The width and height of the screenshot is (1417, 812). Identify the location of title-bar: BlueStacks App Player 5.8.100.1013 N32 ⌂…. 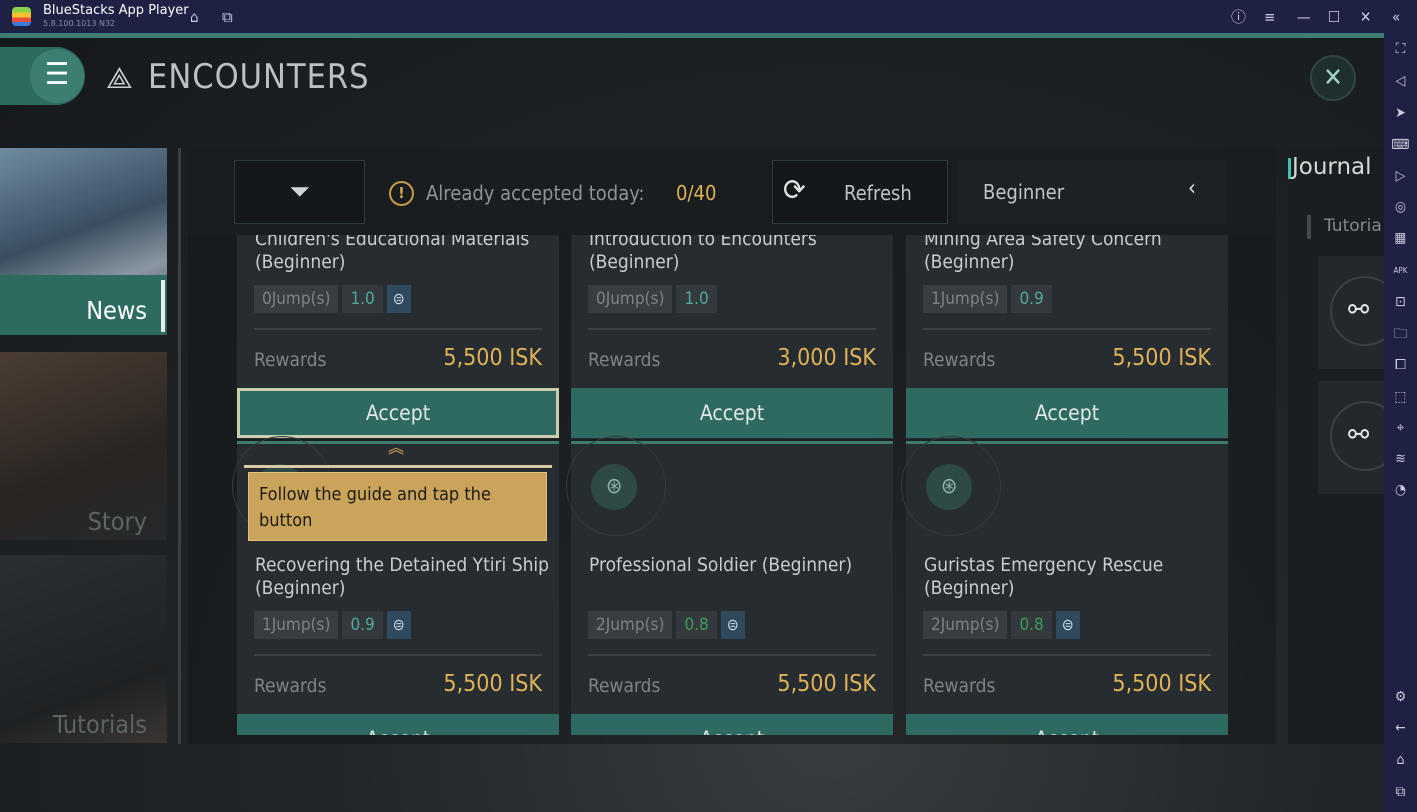
(708, 16).